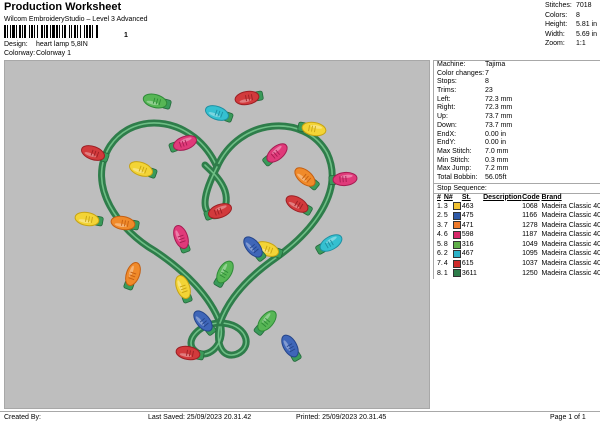  Describe the element at coordinates (496, 143) in the screenshot. I see `info-value: 0.00 in` at that location.